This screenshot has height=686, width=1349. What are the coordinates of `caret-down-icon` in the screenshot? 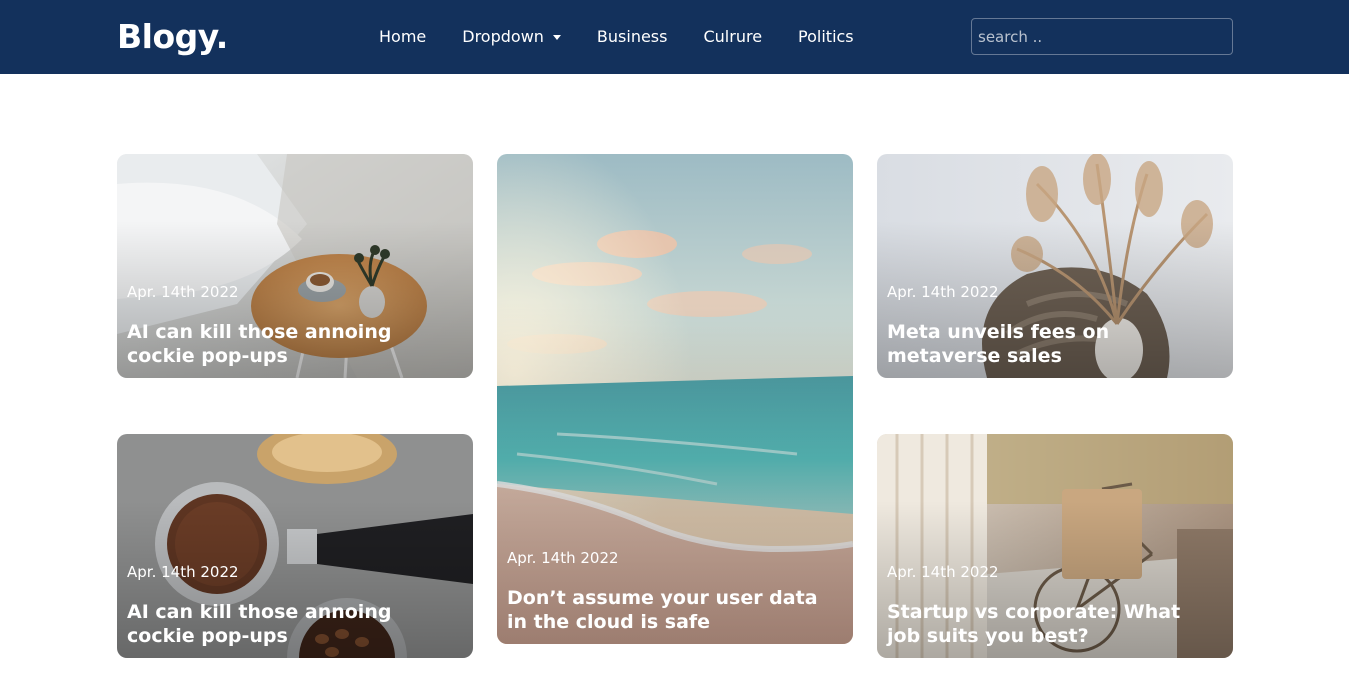 It's located at (556, 37).